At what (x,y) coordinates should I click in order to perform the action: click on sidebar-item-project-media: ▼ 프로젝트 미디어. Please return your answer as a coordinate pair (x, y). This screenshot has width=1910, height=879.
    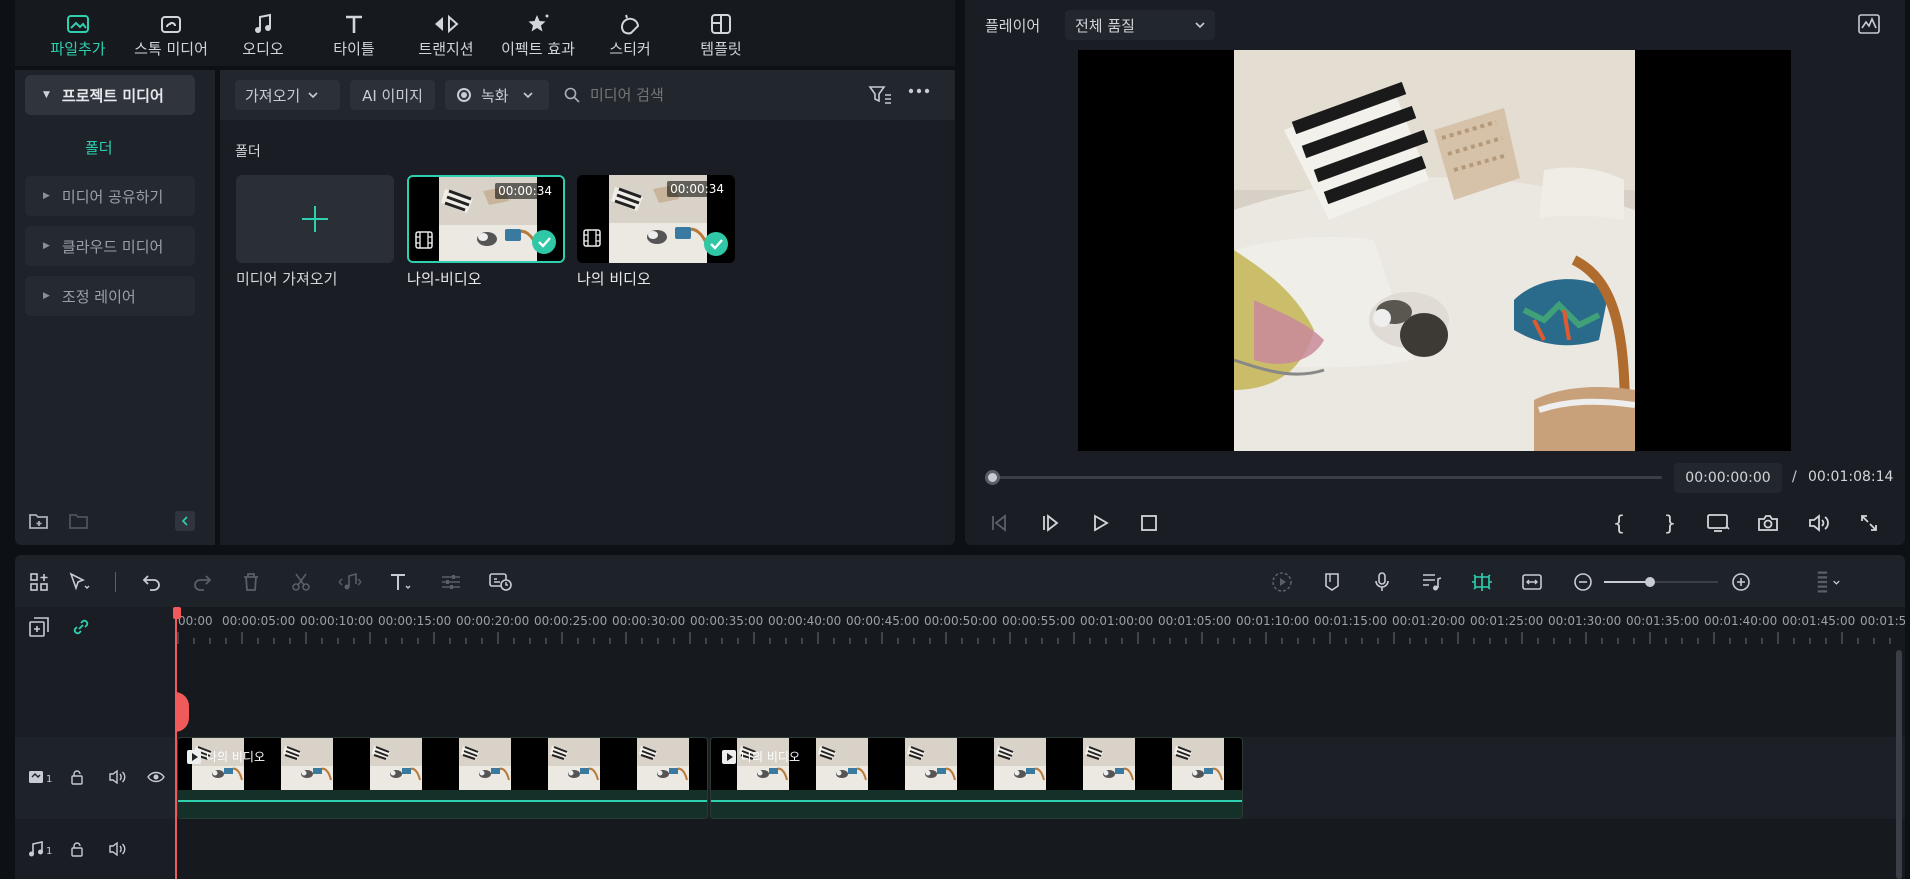
    Looking at the image, I should click on (110, 95).